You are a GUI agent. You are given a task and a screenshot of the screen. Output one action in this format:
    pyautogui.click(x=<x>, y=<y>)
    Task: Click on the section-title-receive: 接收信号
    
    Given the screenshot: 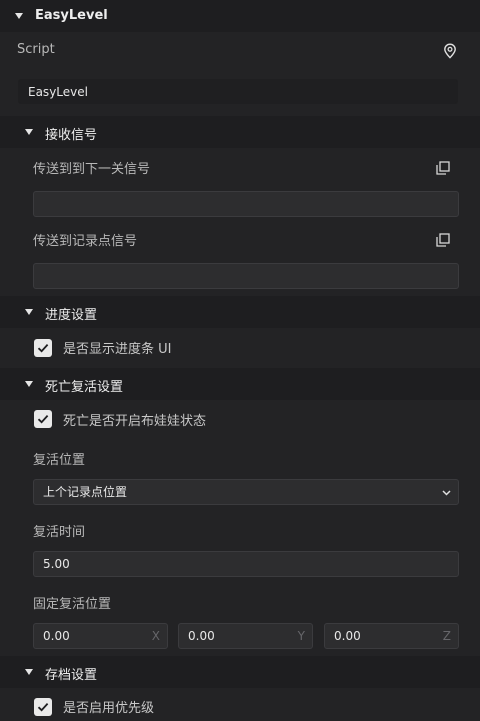 What is the action you would take?
    pyautogui.click(x=71, y=135)
    